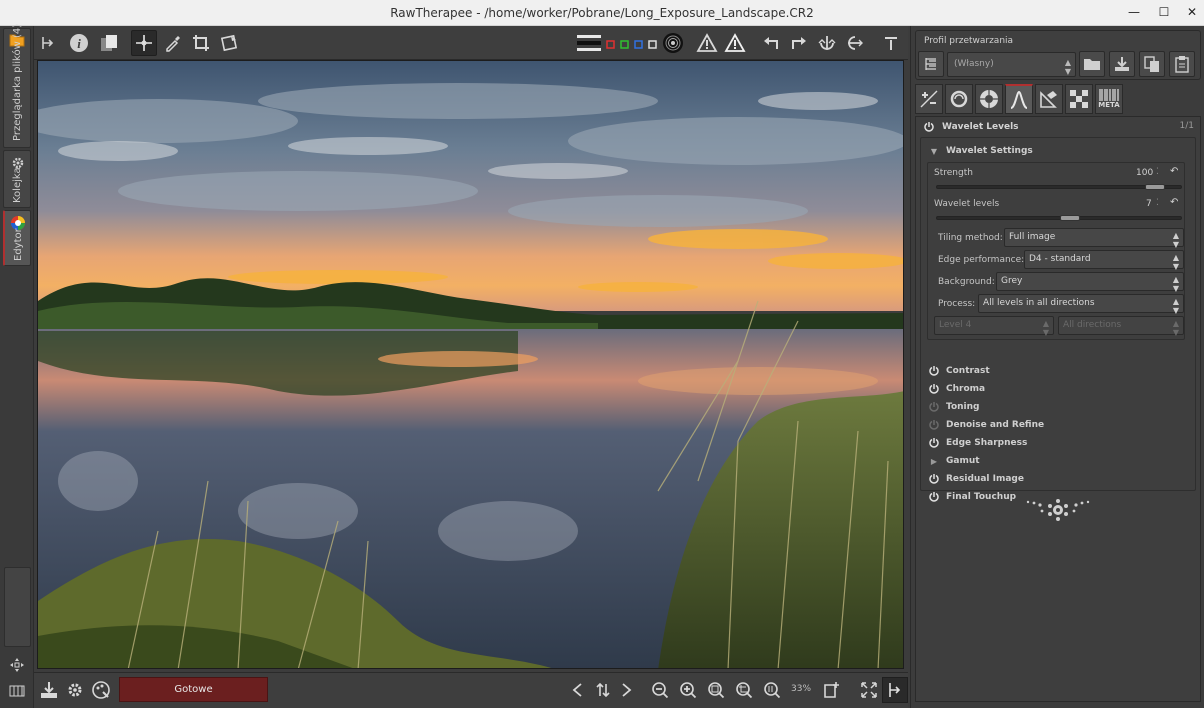 Image resolution: width=1204 pixels, height=708 pixels. I want to click on preview-mode-button, so click(589, 43).